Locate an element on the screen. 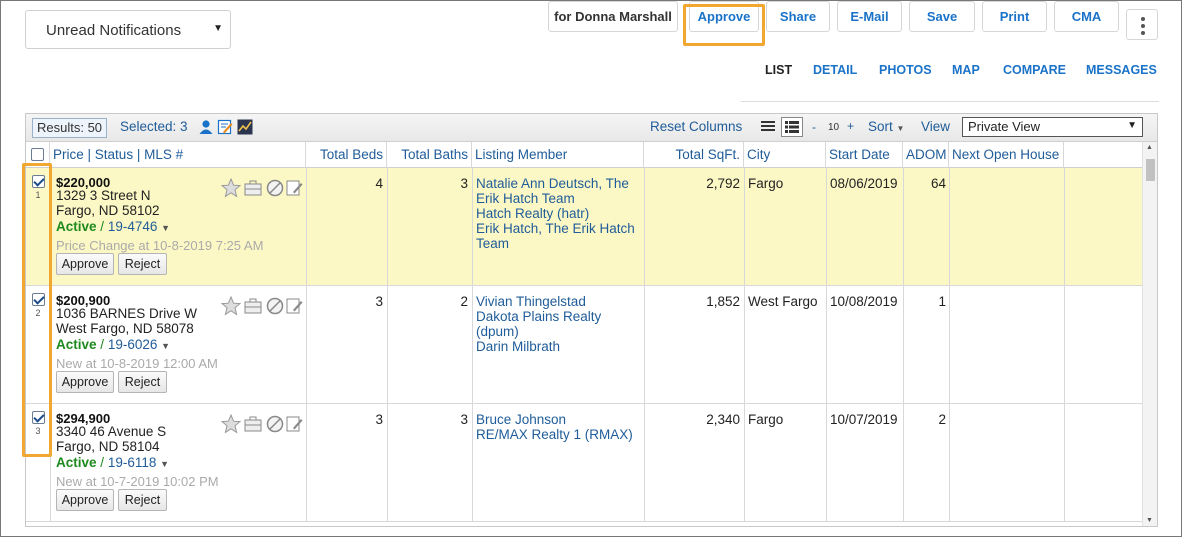  view-tabs: LIST DETAIL PHOTOS MAP COMPARE MESSAGES is located at coordinates (949, 78).